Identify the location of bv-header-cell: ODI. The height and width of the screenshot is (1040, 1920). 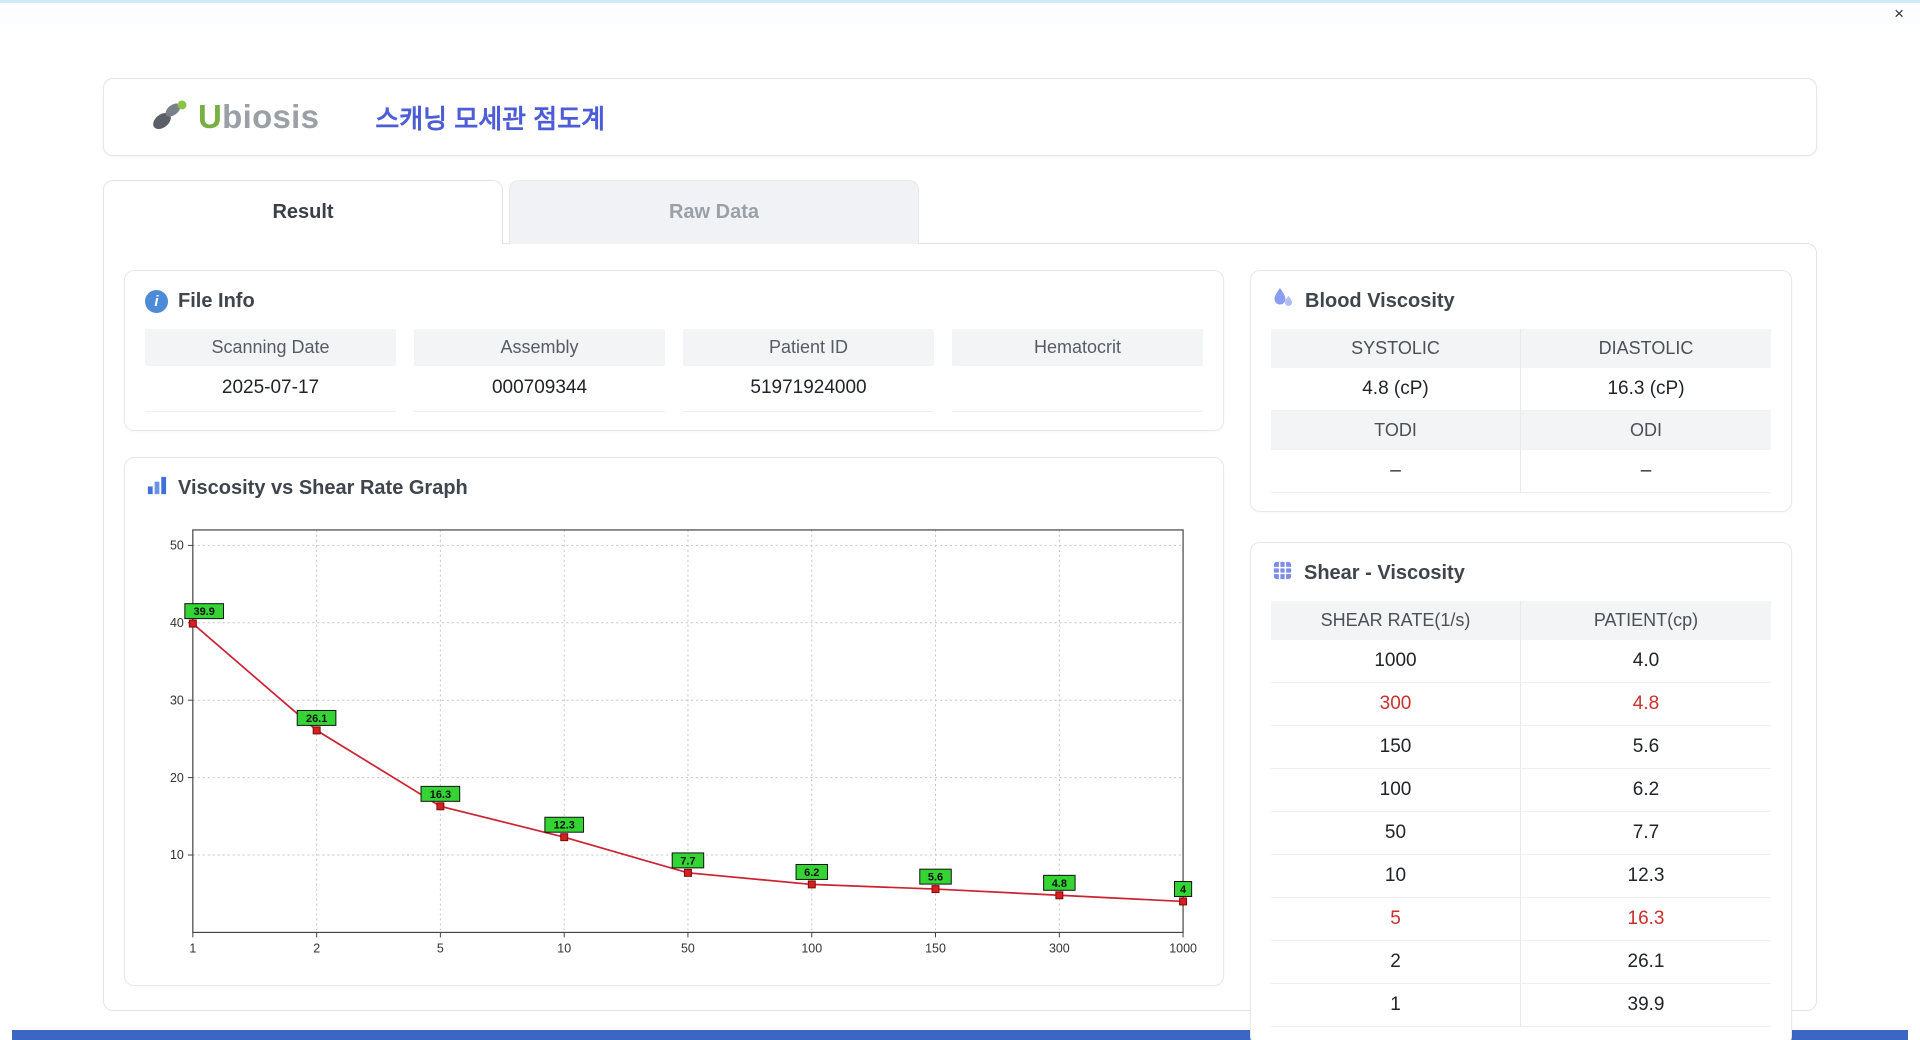
(1646, 430).